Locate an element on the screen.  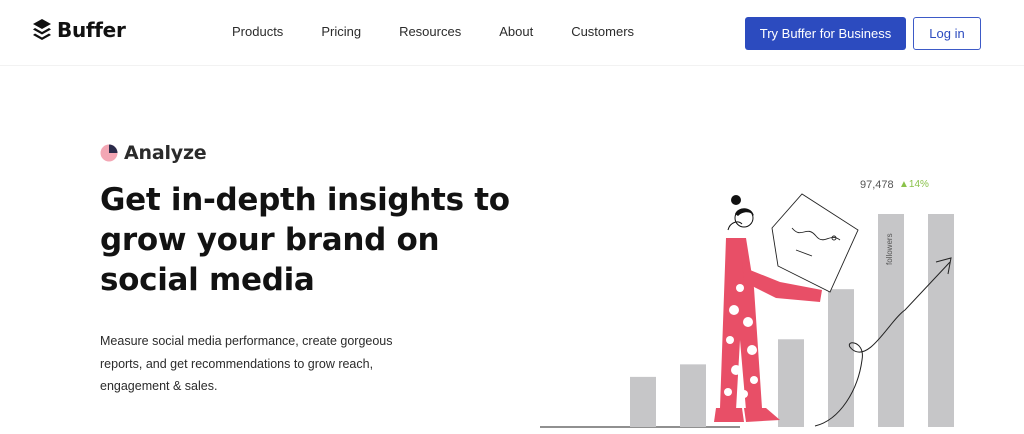
nav-products: Products is located at coordinates (257, 31).